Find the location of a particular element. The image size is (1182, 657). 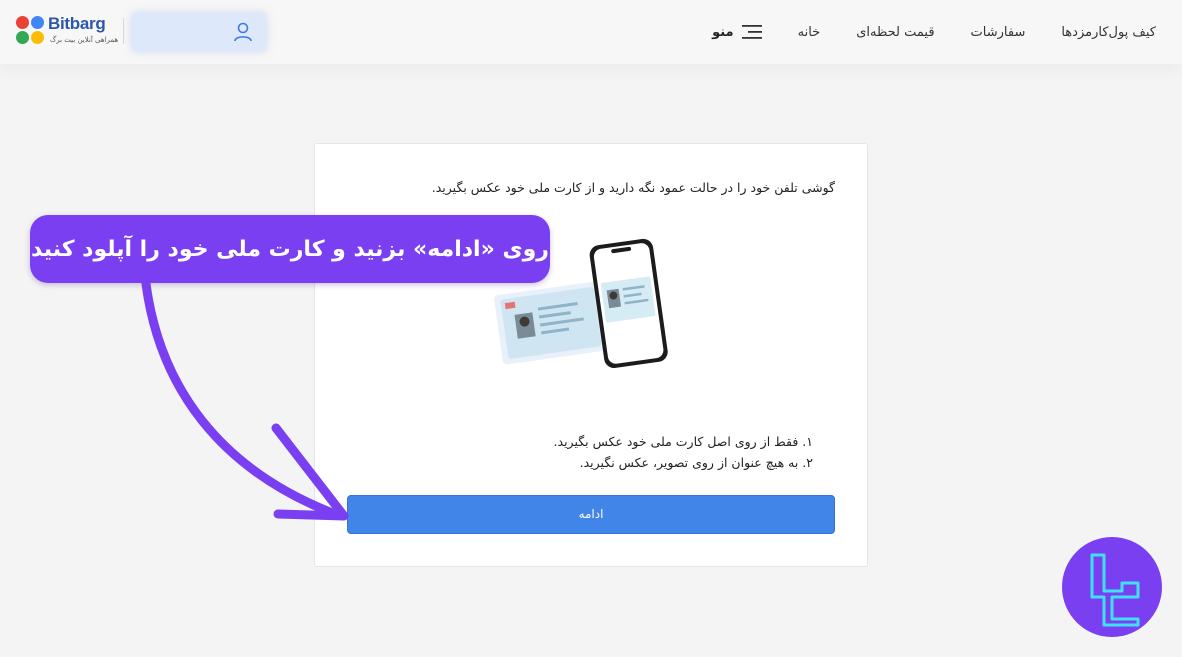

logo-dots-icon is located at coordinates (31, 31).